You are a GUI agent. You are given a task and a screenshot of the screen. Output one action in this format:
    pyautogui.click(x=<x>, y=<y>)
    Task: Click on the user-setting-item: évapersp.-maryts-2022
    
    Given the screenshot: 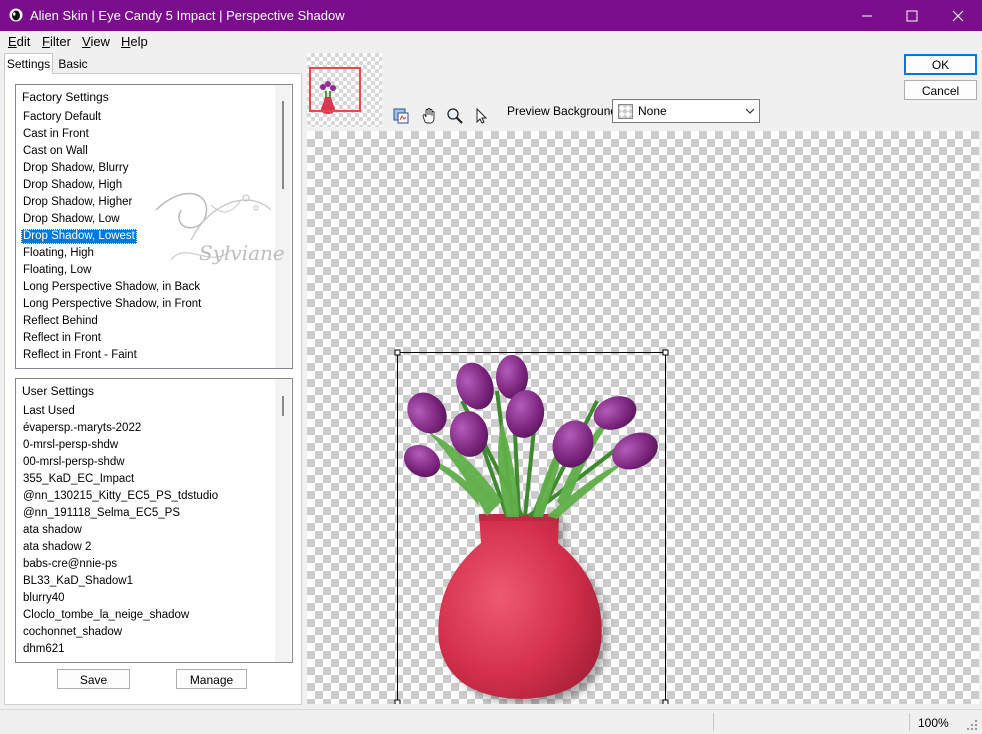 What is the action you would take?
    pyautogui.click(x=82, y=428)
    